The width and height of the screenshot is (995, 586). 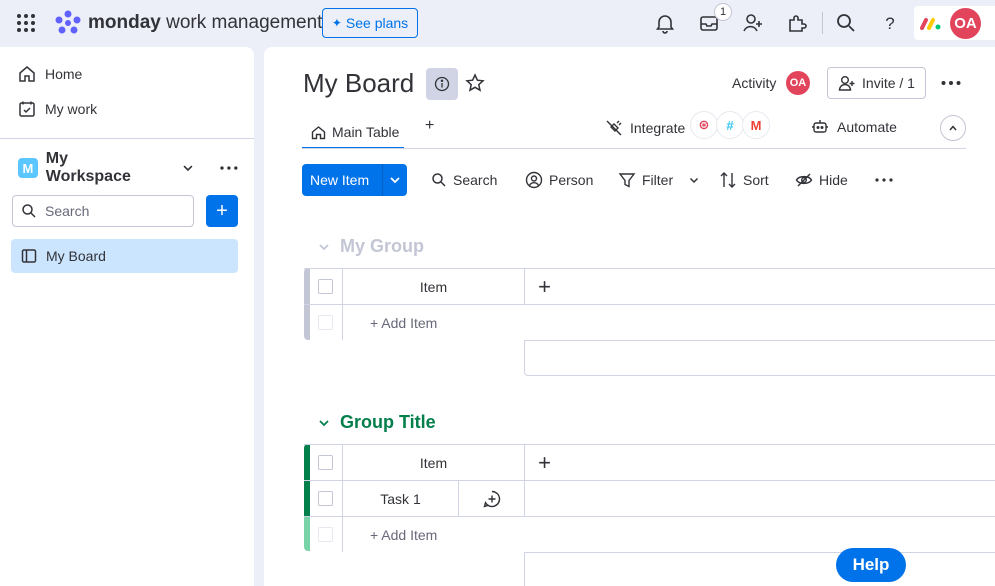 I want to click on group-title-group-title: Group Title, so click(x=377, y=422).